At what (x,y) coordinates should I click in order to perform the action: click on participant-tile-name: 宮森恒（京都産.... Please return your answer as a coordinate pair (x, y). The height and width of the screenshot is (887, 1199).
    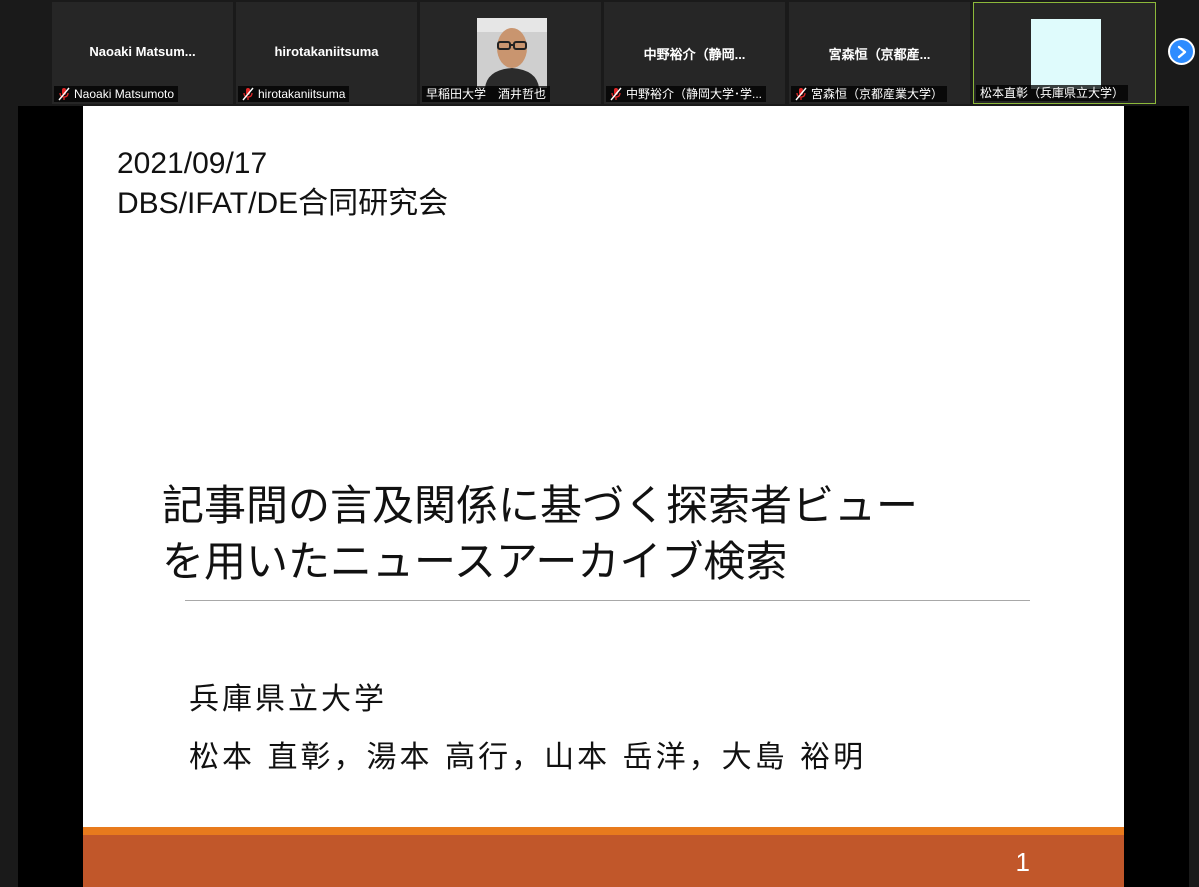
    Looking at the image, I should click on (879, 54).